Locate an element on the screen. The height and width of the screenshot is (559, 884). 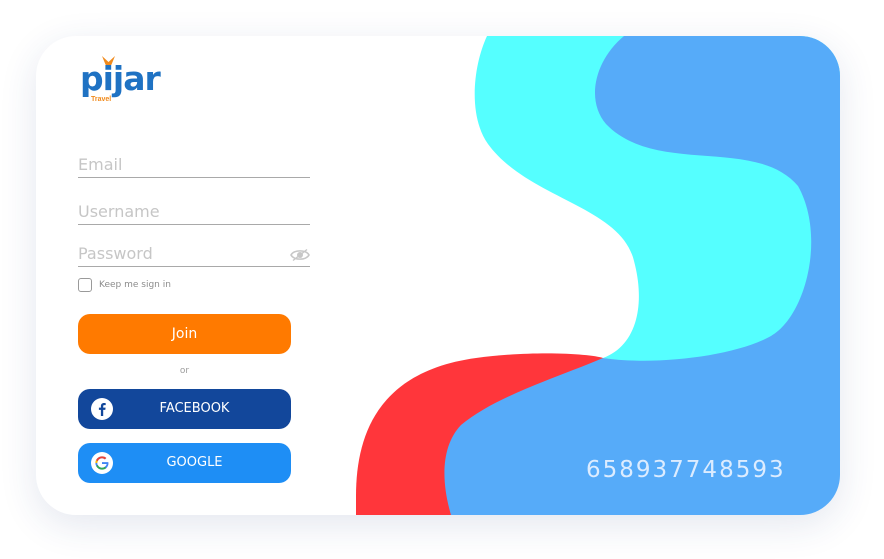
facebook-button-label: FACEBOOK is located at coordinates (194, 408).